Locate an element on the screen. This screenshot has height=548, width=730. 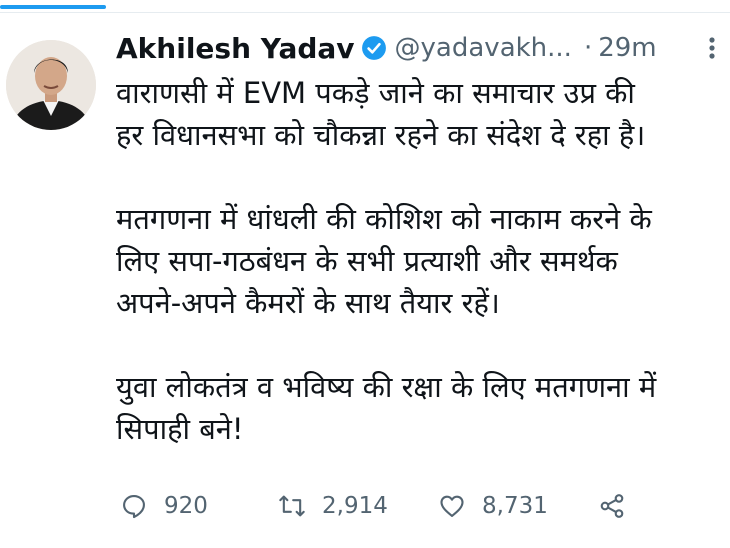
avatar-image is located at coordinates (51, 85).